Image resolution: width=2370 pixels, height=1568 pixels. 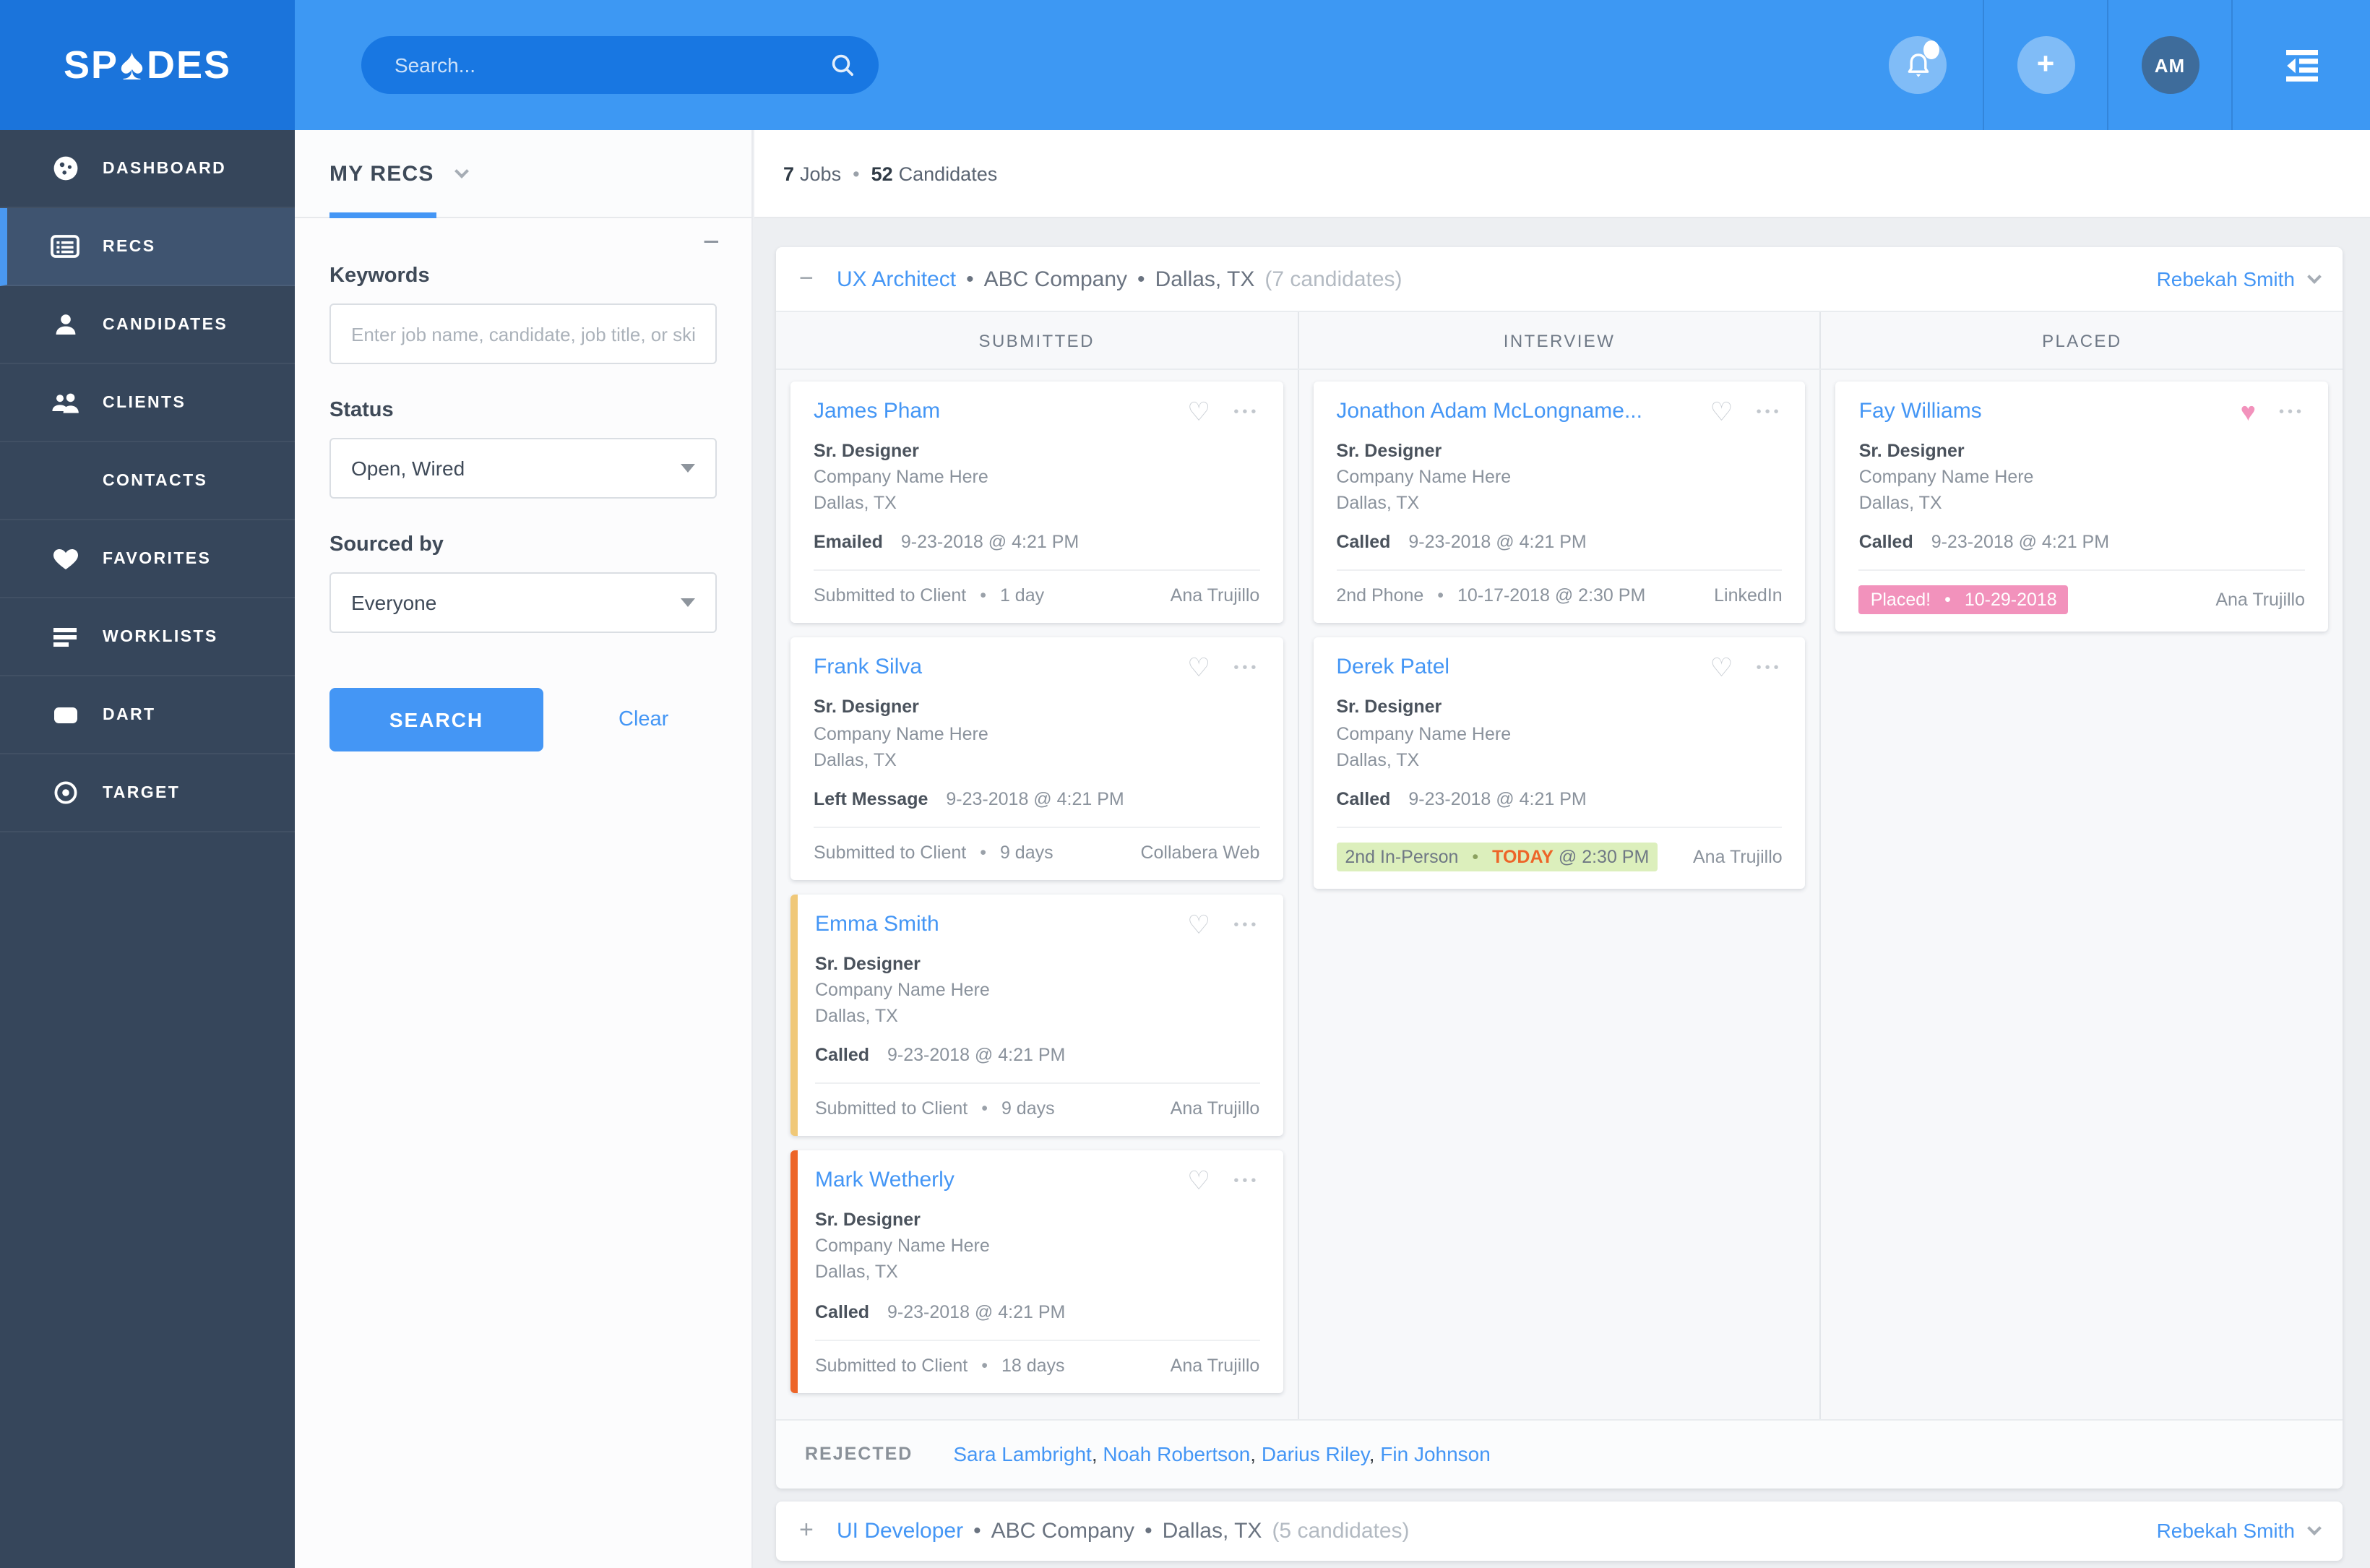 What do you see at coordinates (147, 247) in the screenshot?
I see `sidebar-item-recs: RECS` at bounding box center [147, 247].